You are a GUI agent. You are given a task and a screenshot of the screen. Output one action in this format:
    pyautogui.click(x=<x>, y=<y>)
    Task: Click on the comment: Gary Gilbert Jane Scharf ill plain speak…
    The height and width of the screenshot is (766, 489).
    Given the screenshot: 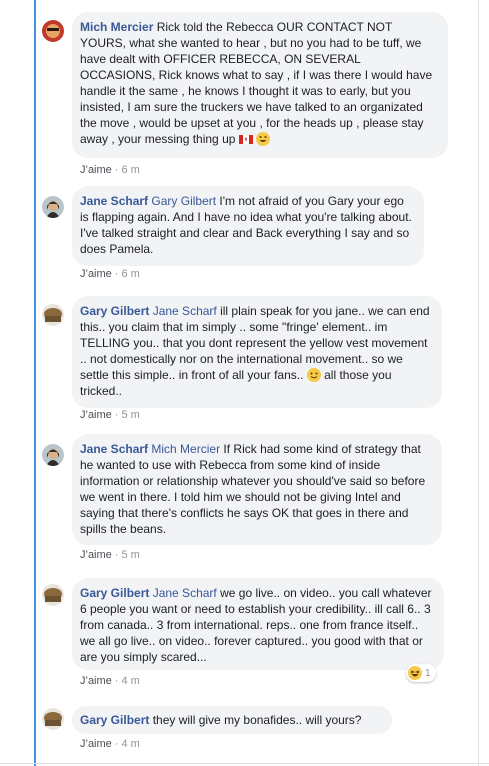 What is the action you would take?
    pyautogui.click(x=242, y=361)
    